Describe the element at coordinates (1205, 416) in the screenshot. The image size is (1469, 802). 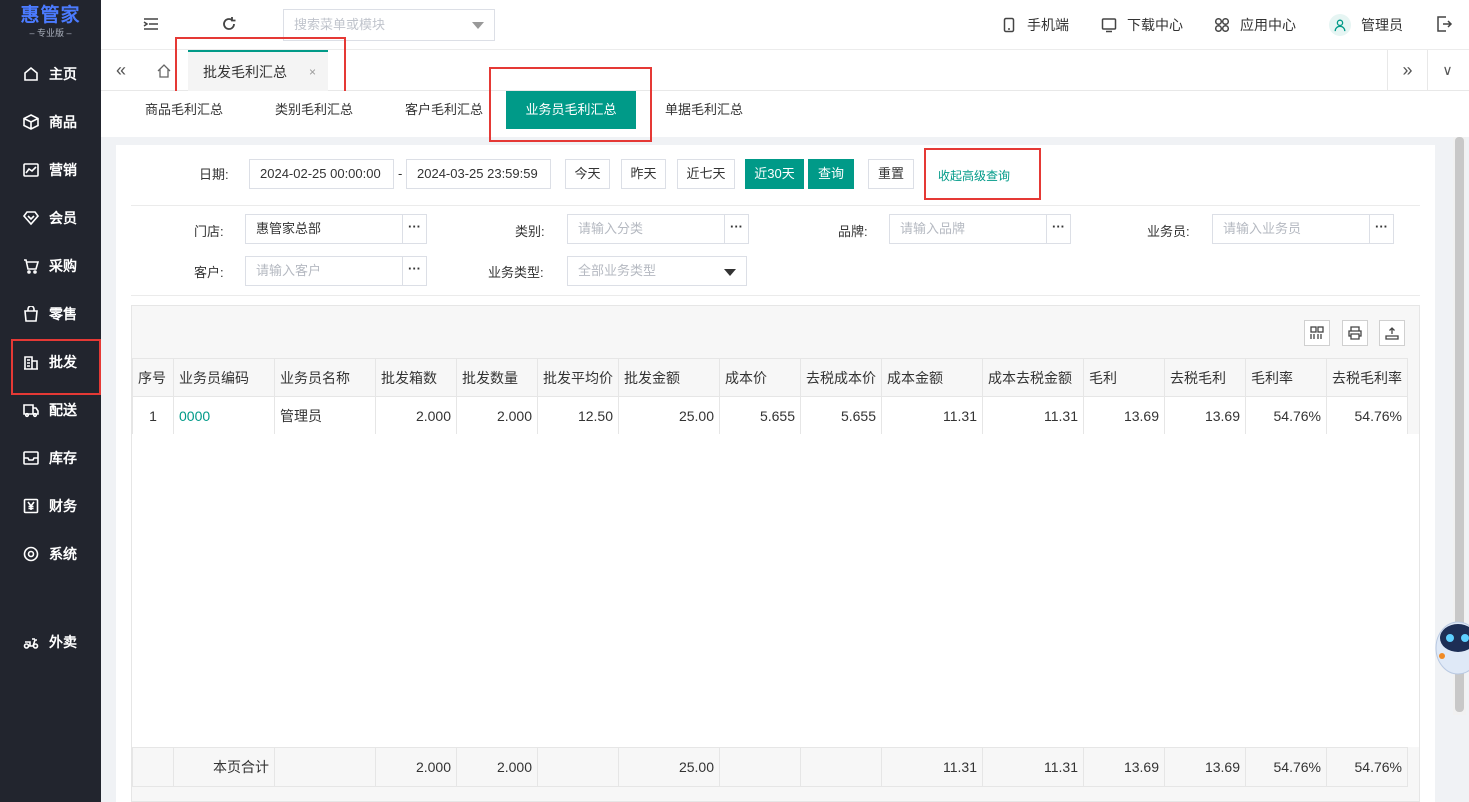
I see `cell-net-profit: 13.69` at that location.